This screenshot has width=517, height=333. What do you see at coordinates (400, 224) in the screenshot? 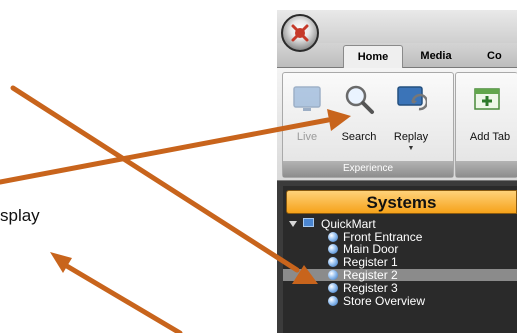
I see `tree-root-quickmart: QuickMart` at bounding box center [400, 224].